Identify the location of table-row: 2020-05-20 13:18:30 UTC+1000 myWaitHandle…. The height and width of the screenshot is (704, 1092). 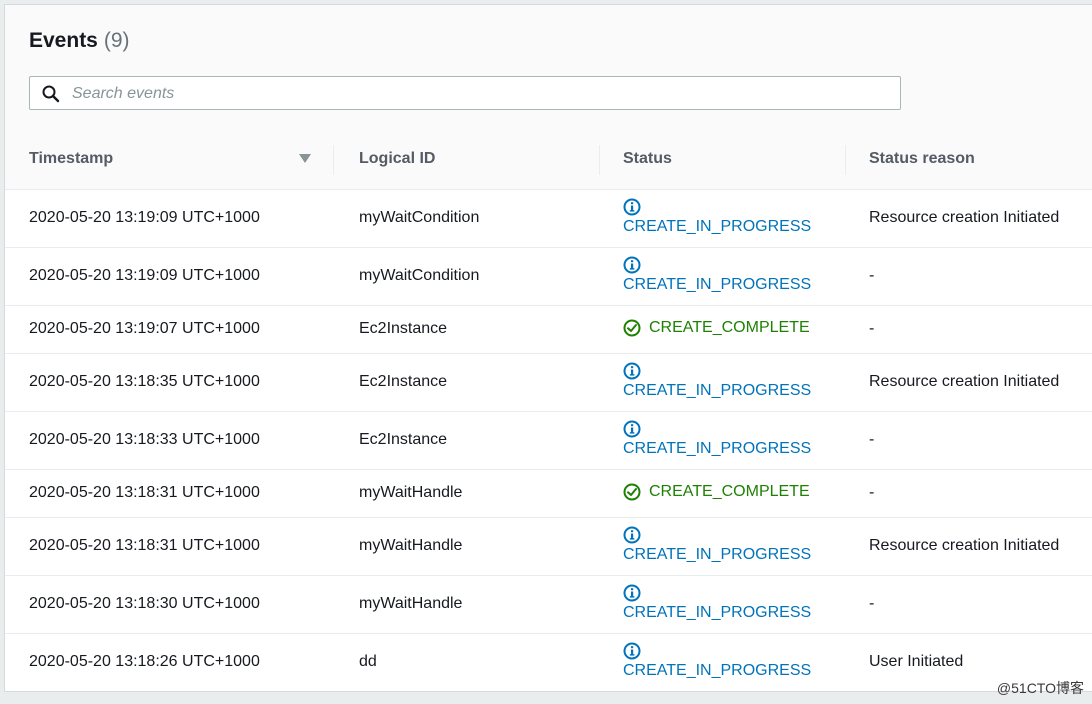
(548, 605).